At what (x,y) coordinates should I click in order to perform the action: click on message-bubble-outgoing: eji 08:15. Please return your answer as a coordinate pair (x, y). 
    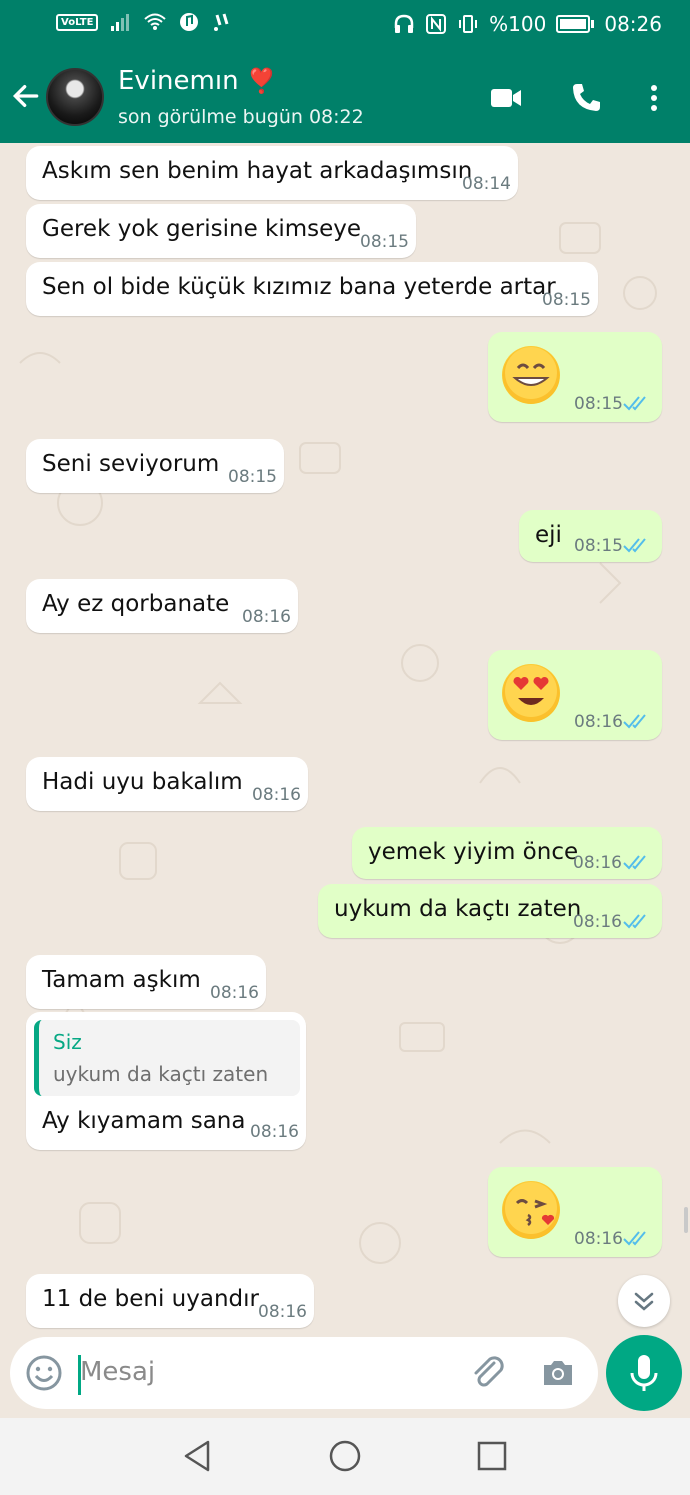
    Looking at the image, I should click on (590, 536).